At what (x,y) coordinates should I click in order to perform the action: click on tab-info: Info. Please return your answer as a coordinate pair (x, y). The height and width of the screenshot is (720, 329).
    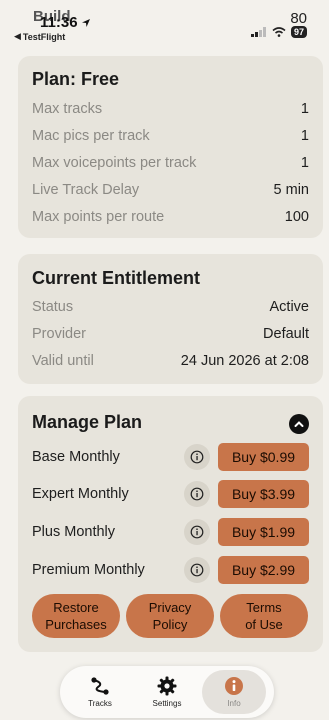
    Looking at the image, I should click on (234, 692).